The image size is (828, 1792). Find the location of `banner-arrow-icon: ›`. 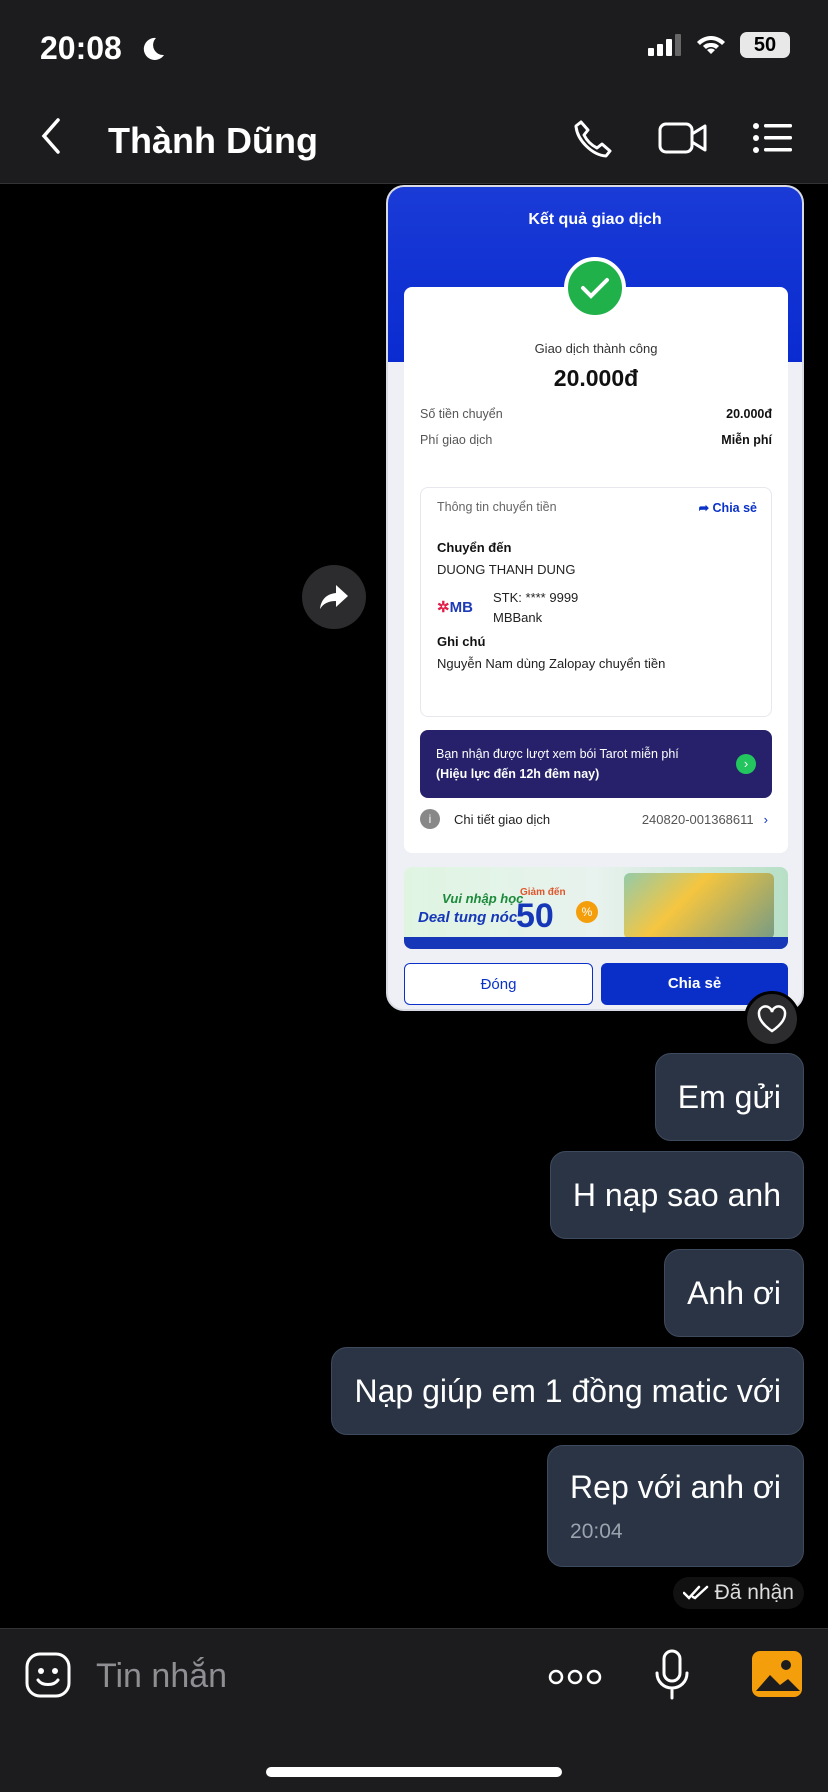

banner-arrow-icon: › is located at coordinates (746, 764).